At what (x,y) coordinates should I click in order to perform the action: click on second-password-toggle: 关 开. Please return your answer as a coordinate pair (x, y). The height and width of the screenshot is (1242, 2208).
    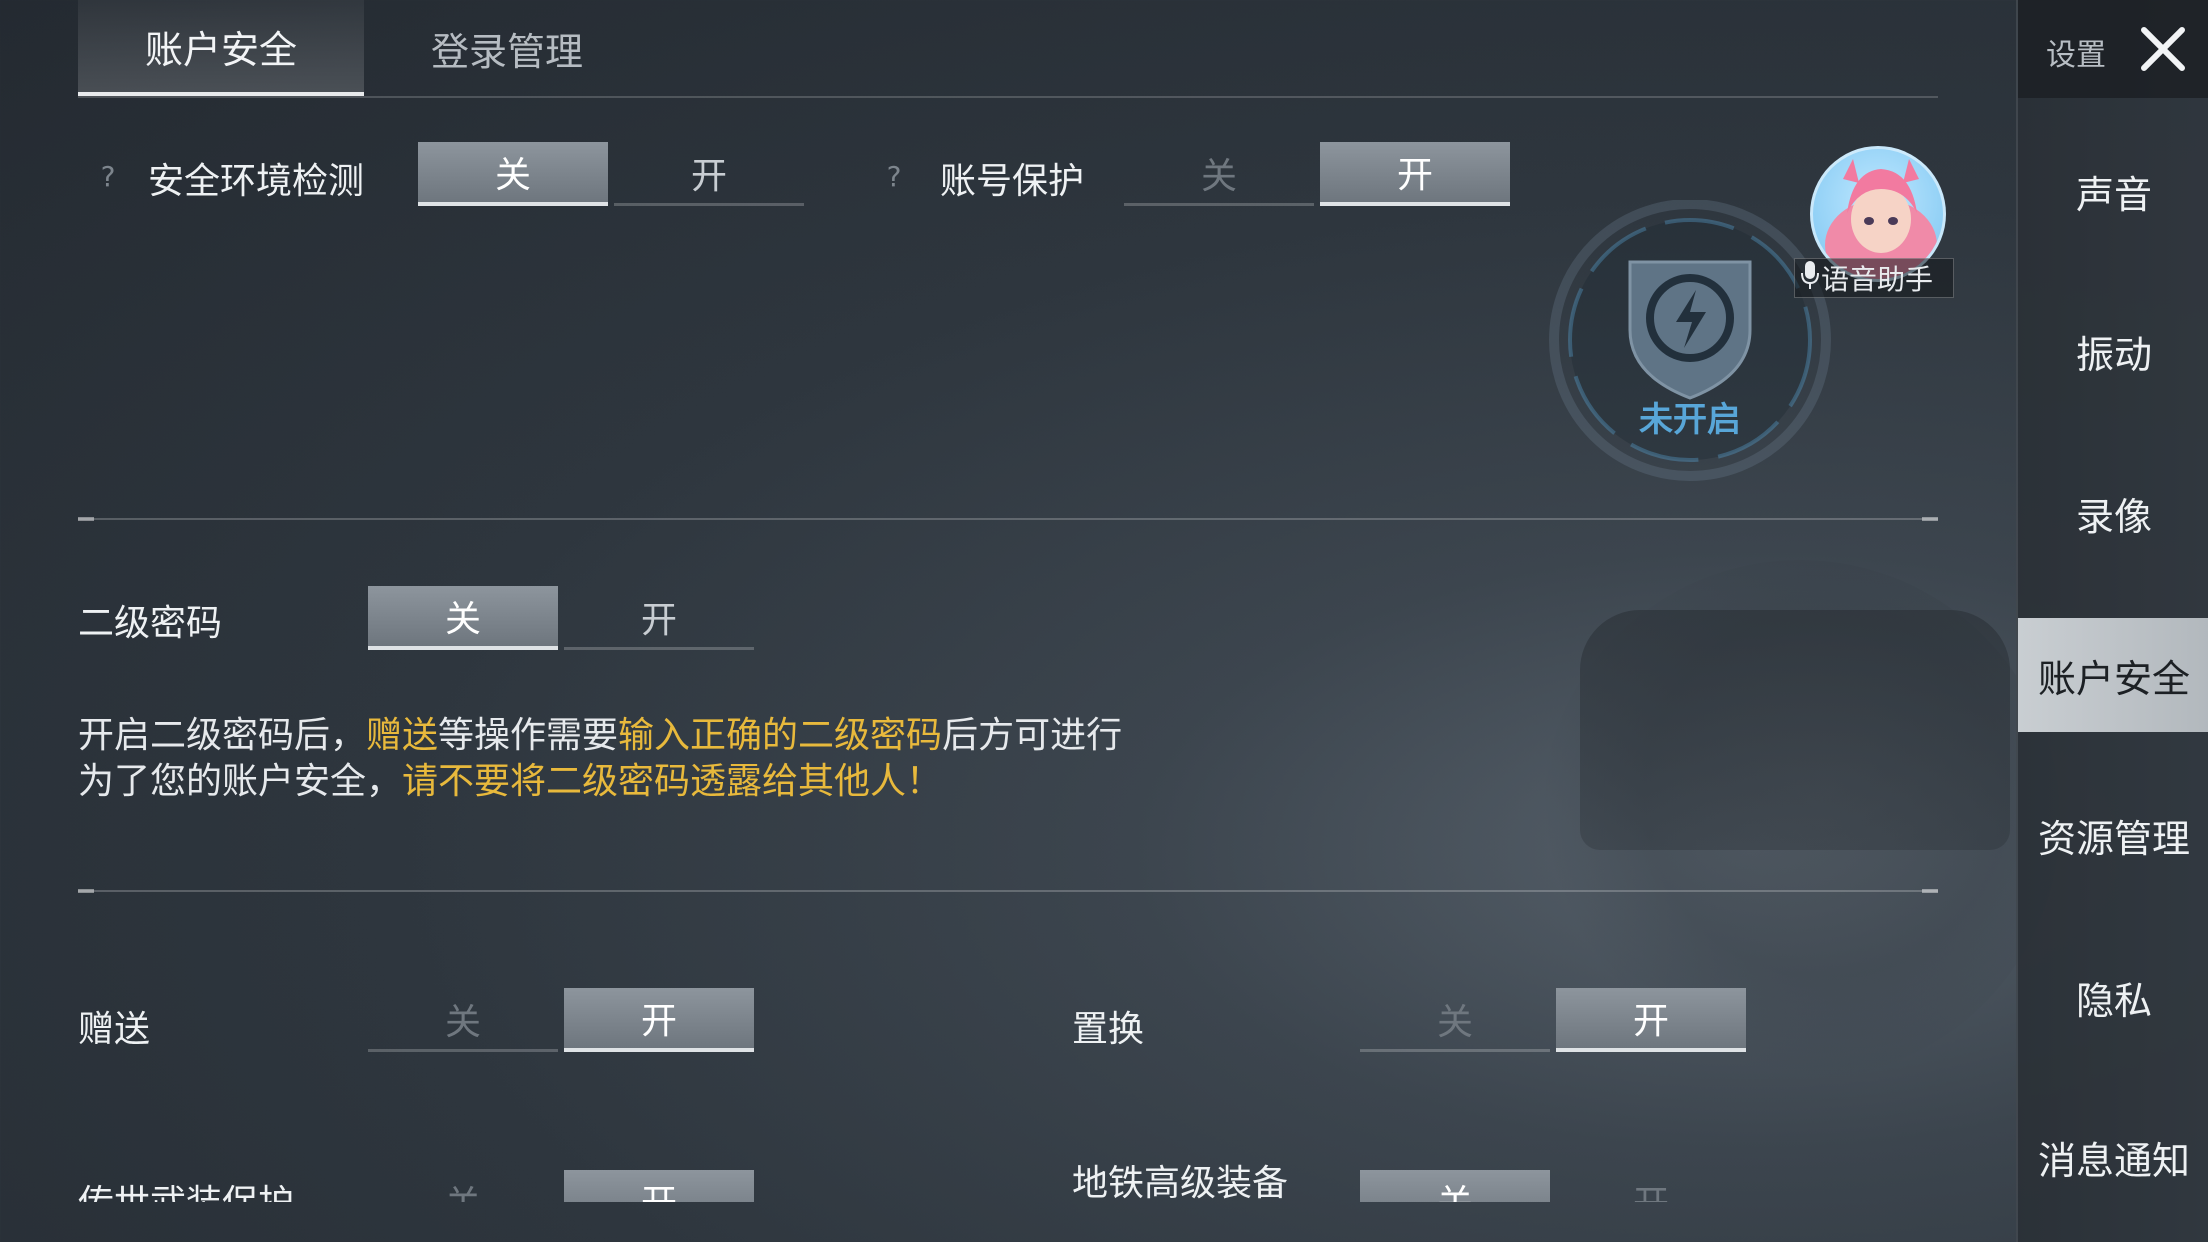
    Looking at the image, I should click on (561, 618).